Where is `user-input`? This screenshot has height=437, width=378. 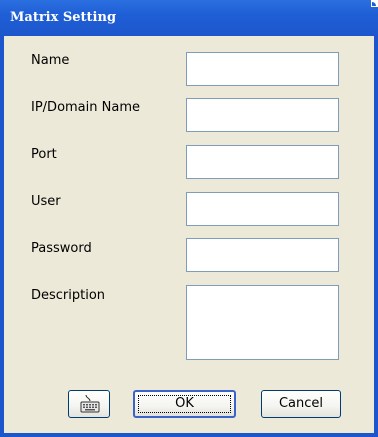
user-input is located at coordinates (262, 209).